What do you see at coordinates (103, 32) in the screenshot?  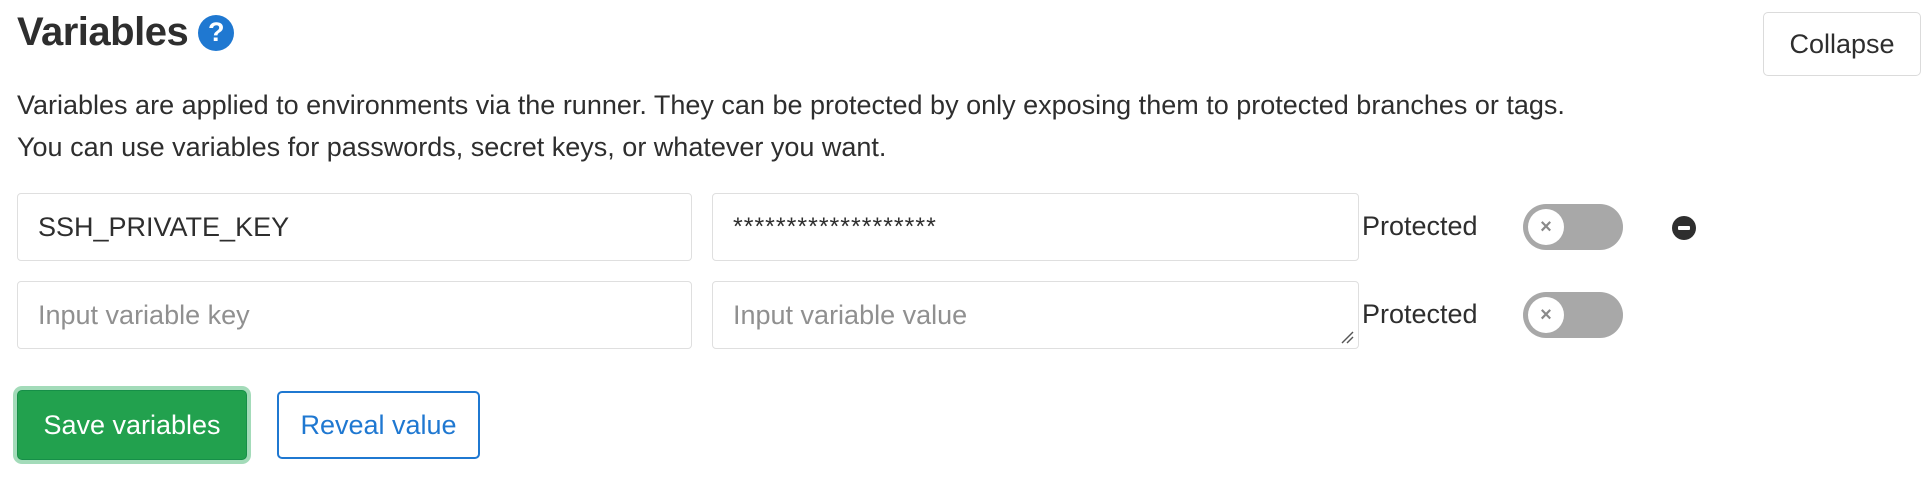 I see `section-title: Variables` at bounding box center [103, 32].